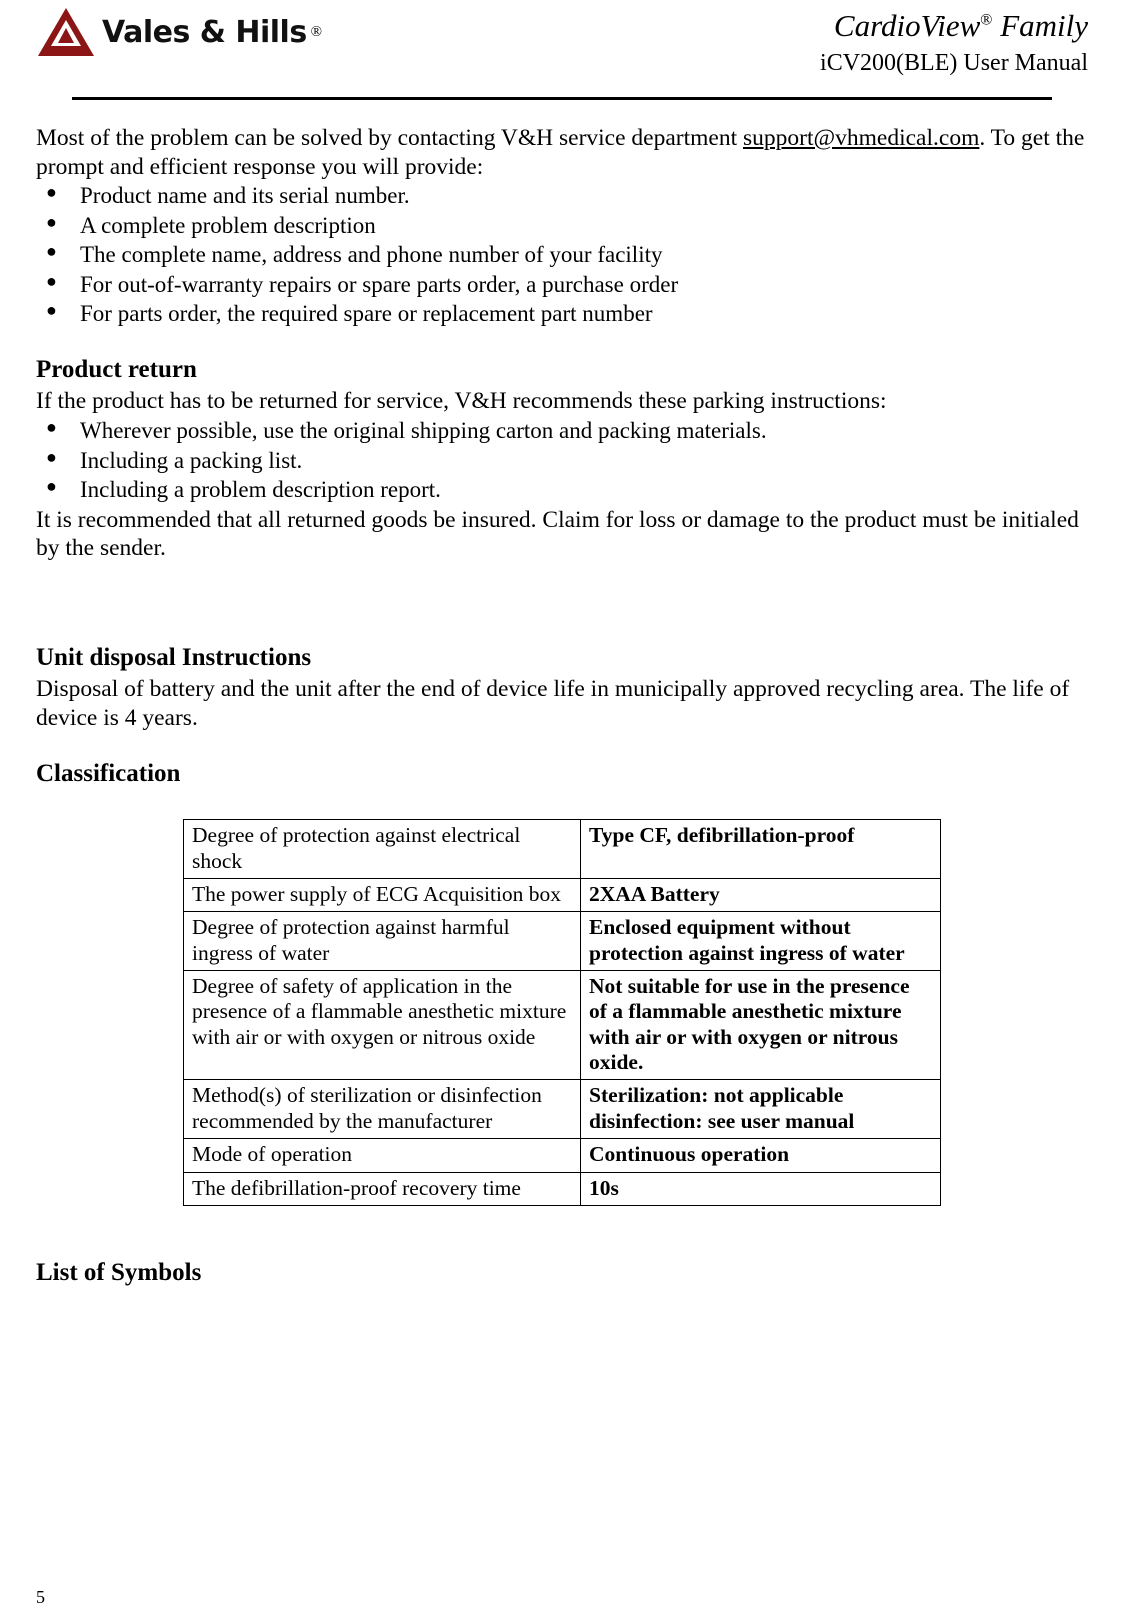 Image resolution: width=1124 pixels, height=1622 pixels. What do you see at coordinates (877, 25) in the screenshot?
I see `product-family-title-pre: Cardio` at bounding box center [877, 25].